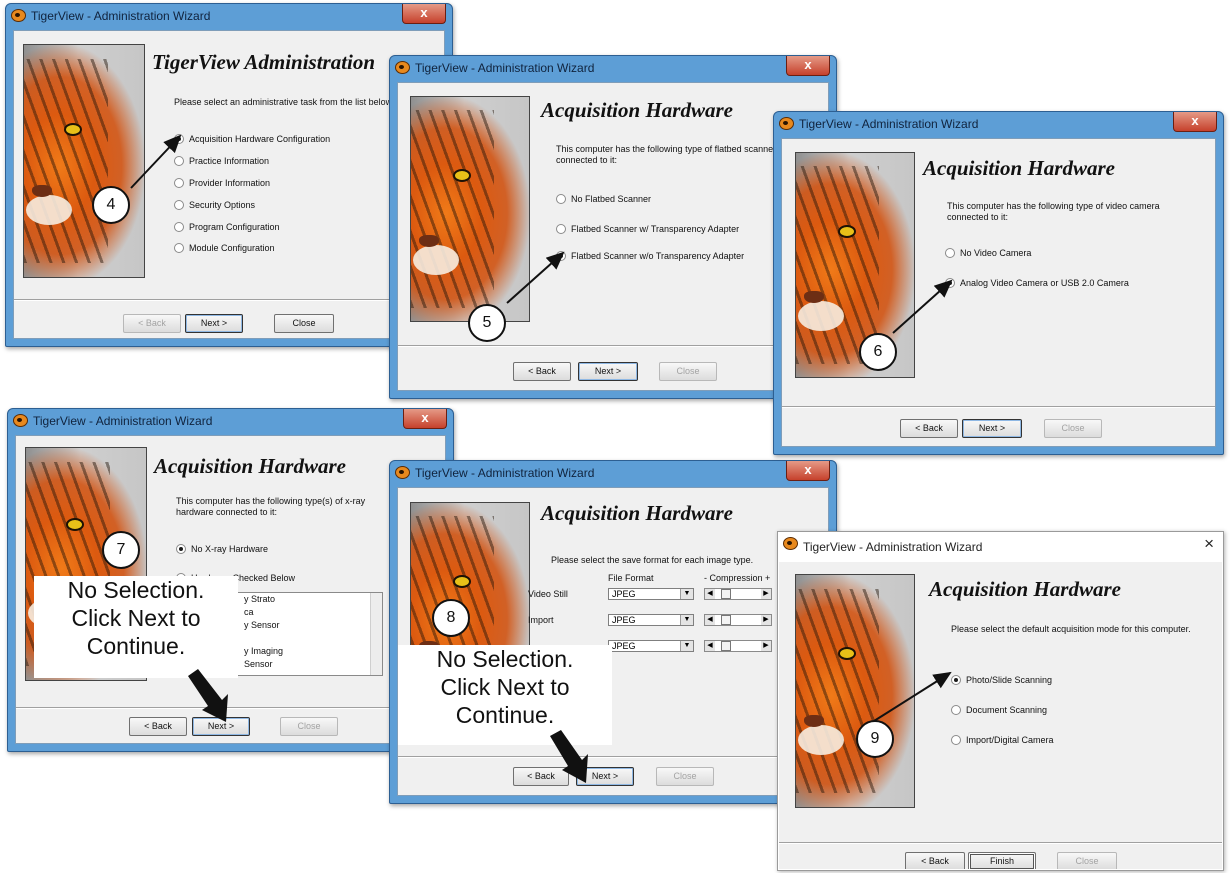  Describe the element at coordinates (111, 205) in the screenshot. I see `step-number-4: 4` at that location.